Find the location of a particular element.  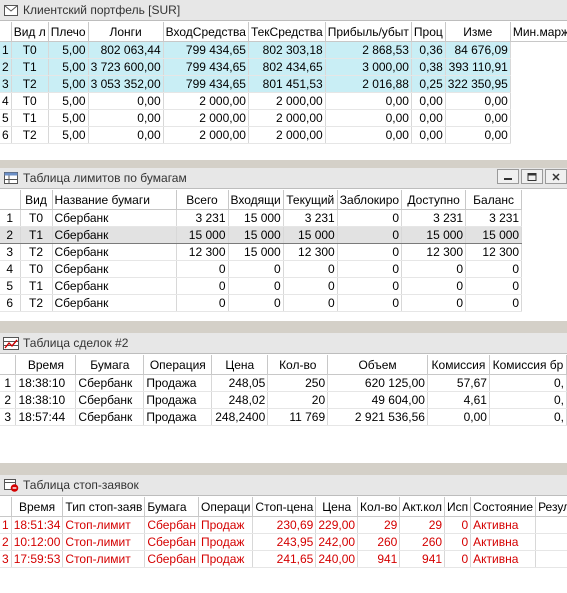

table-cell: 802 434,65 is located at coordinates (287, 67).